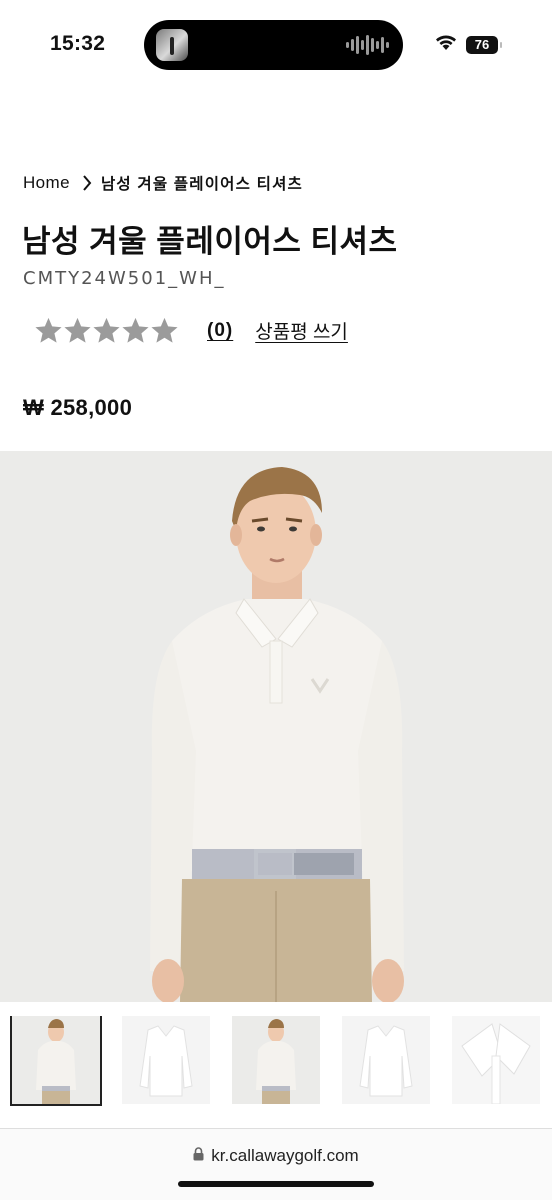 The height and width of the screenshot is (1200, 552). I want to click on thumbnail-strip, so click(276, 1066).